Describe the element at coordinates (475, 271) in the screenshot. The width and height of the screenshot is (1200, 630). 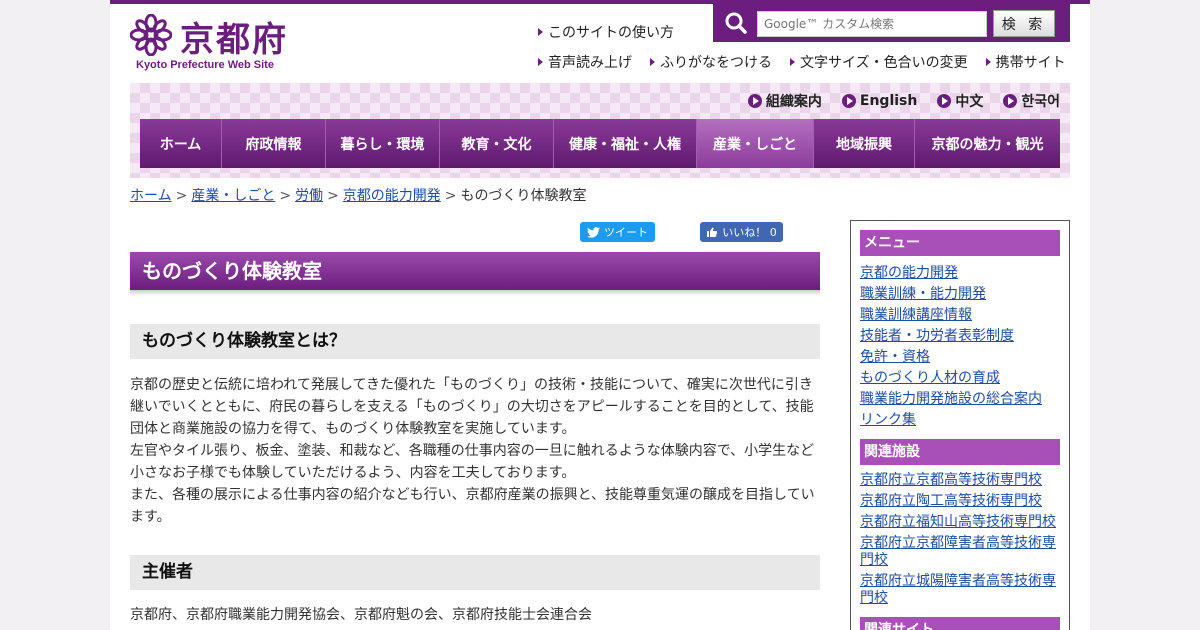
I see `page-title: ものづくり体験教室` at that location.